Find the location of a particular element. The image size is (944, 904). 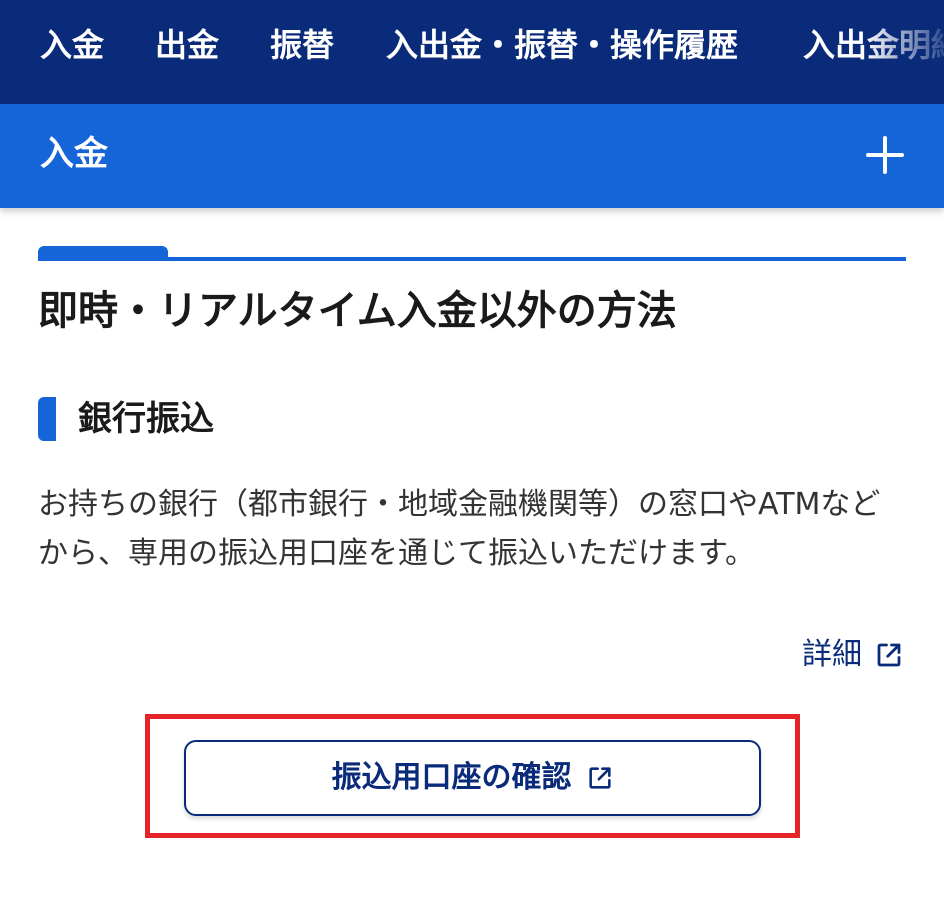

confirm-button-label: 振込用口座の確認 is located at coordinates (451, 777).